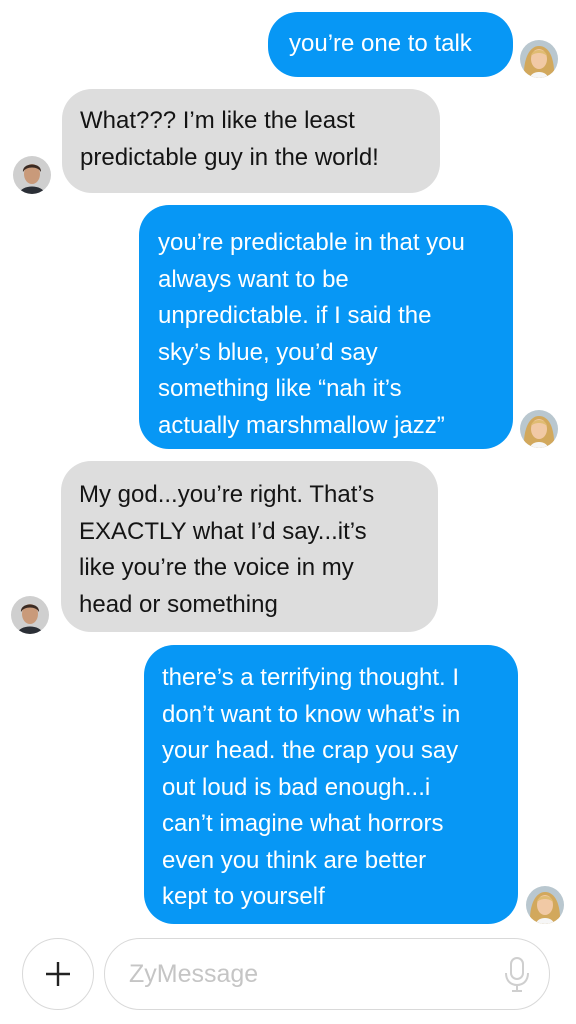 The image size is (576, 1024). I want to click on add-attachment-button, so click(58, 974).